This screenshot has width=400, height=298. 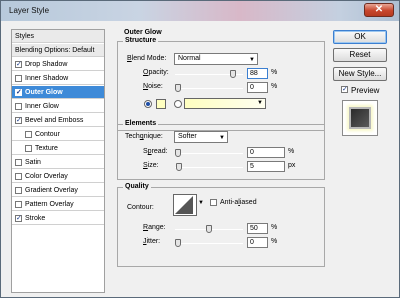 I want to click on styles-list-label: Color Overlay, so click(x=46, y=176).